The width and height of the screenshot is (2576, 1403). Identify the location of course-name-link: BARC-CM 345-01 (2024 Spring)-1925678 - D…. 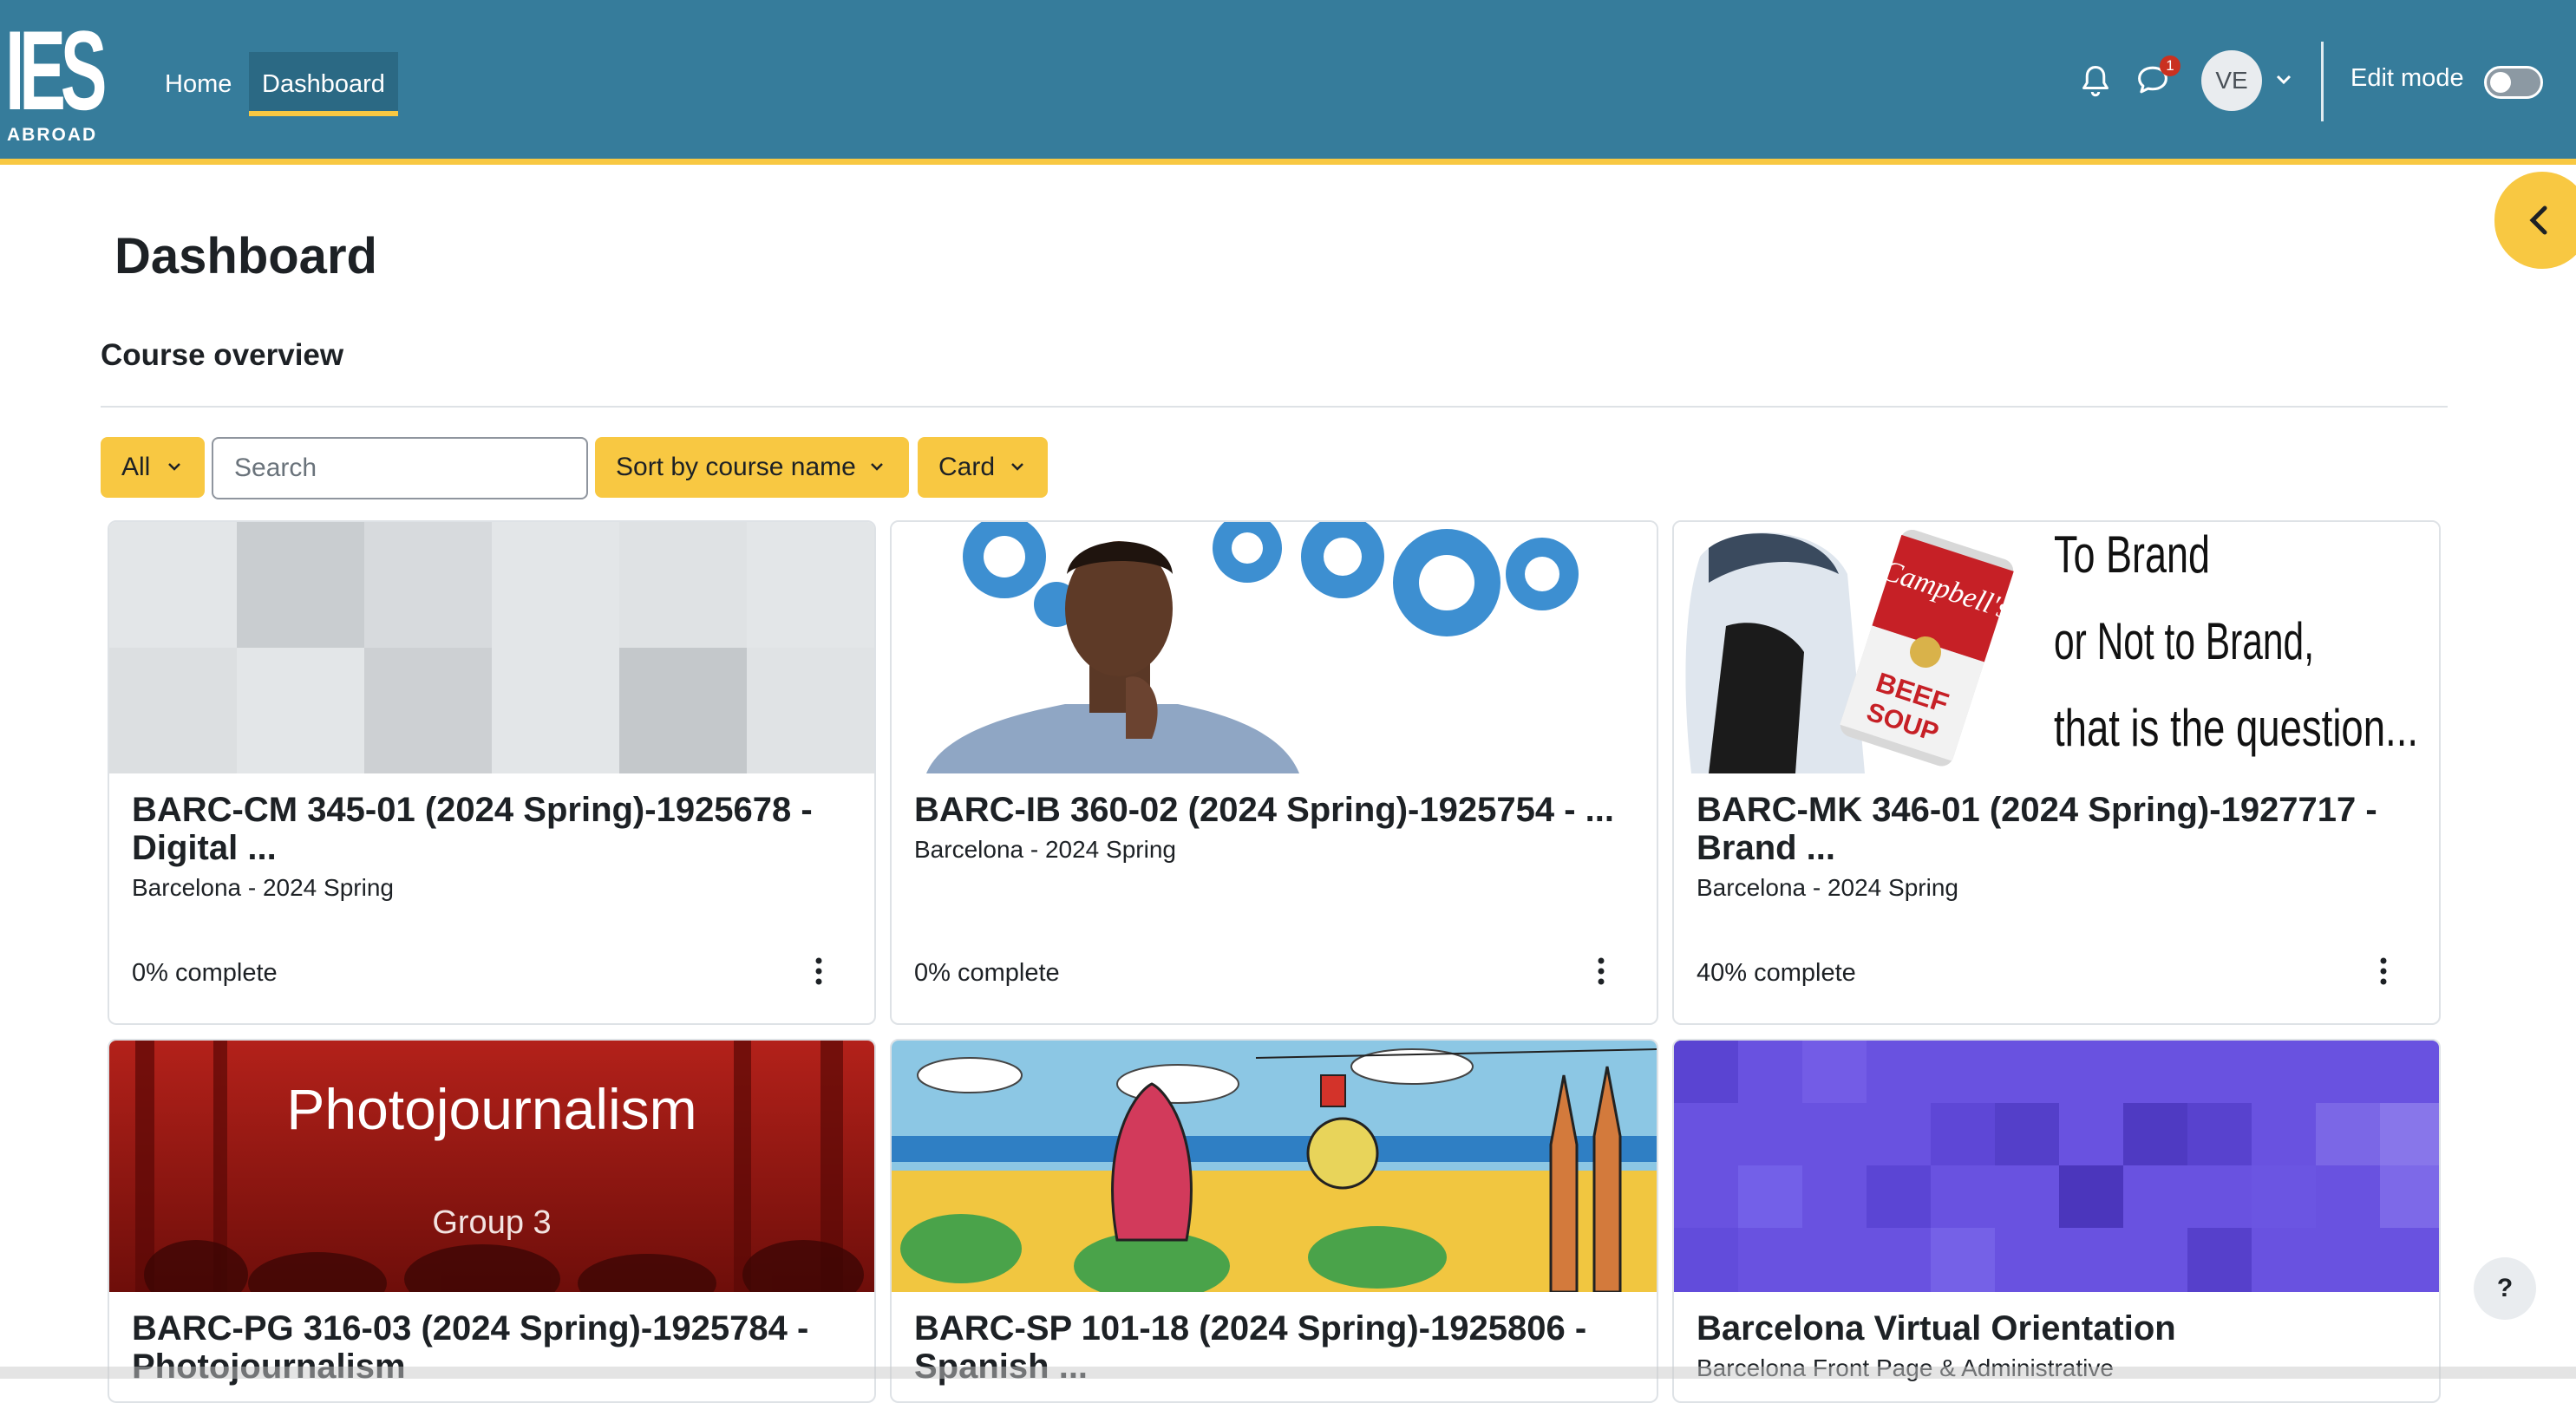
(492, 829).